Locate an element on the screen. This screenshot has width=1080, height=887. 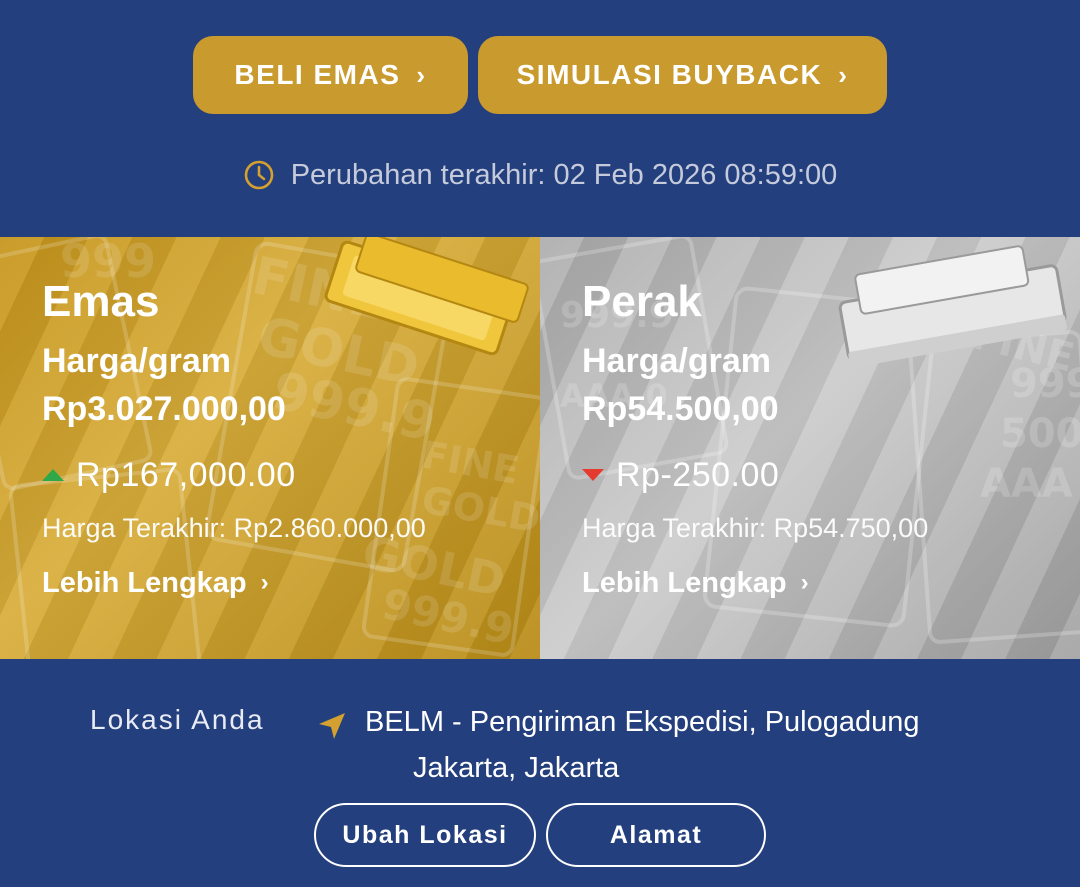
last-price: Harga Terakhir: Rp54.750,00 is located at coordinates (755, 528).